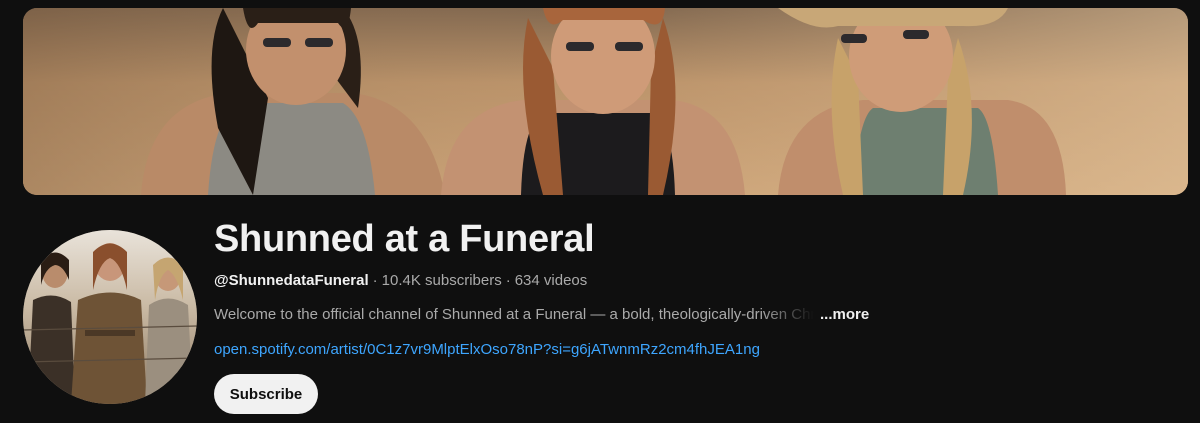 This screenshot has height=423, width=1200. I want to click on channel-handle: @ShunnedataFuneral, so click(291, 280).